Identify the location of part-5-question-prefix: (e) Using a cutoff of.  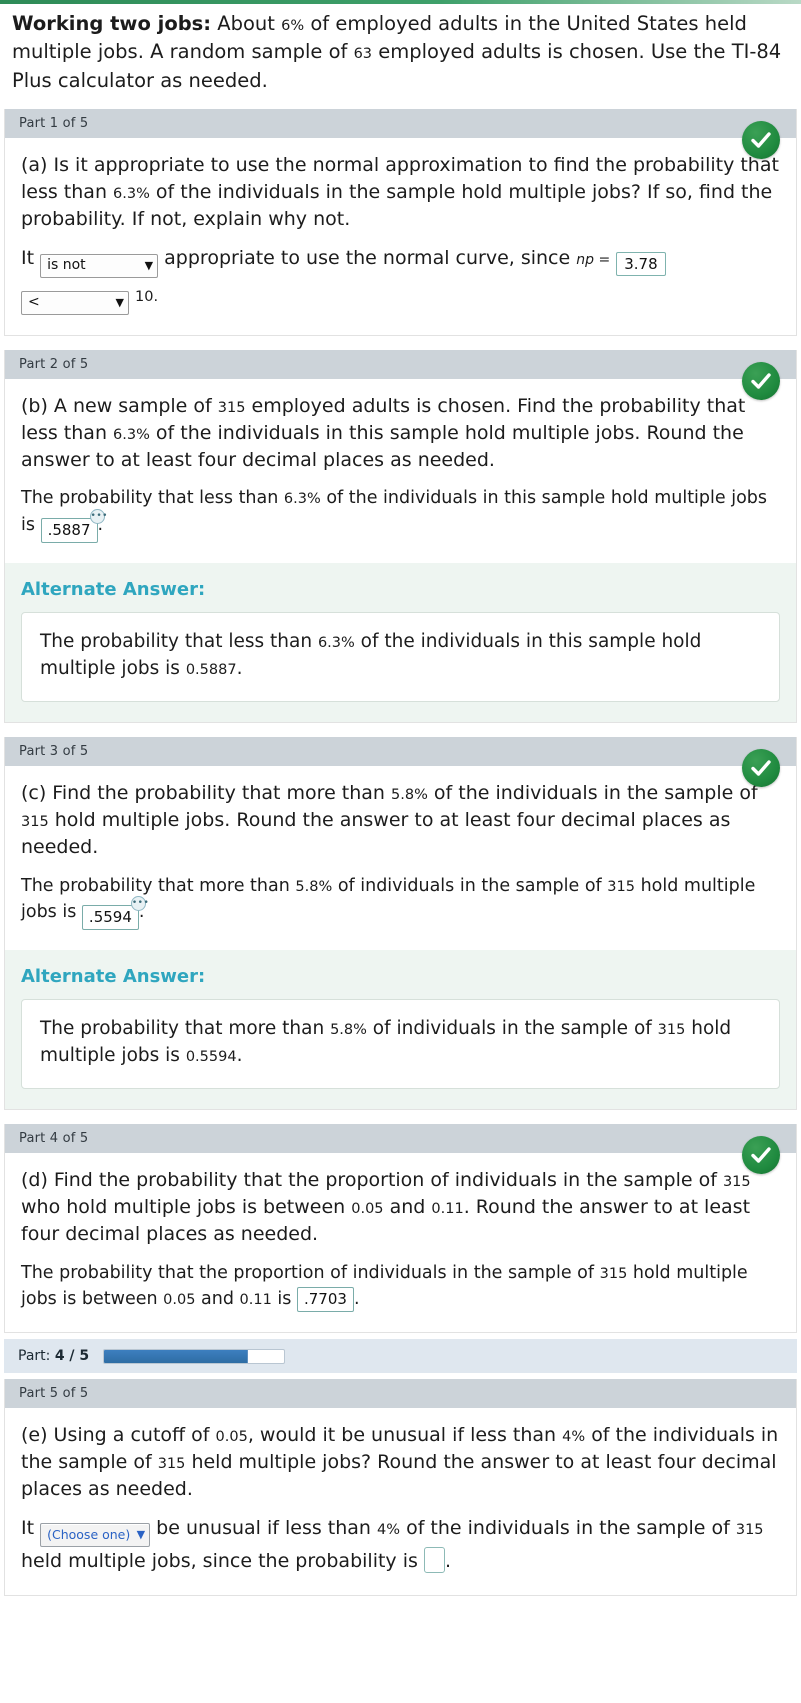
(115, 1435).